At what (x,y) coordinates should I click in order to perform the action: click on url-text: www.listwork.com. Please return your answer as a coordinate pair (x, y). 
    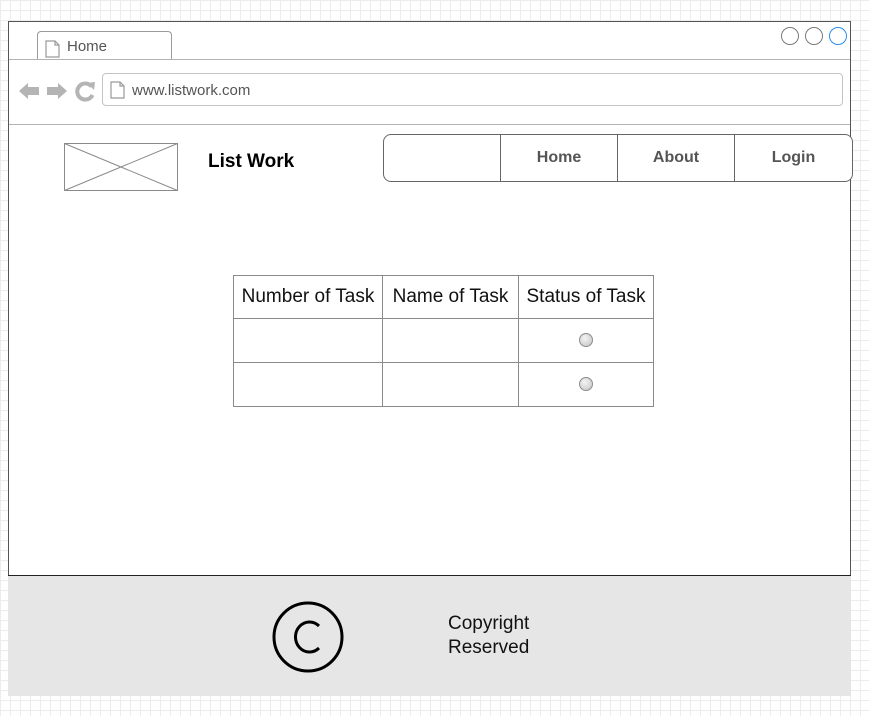
    Looking at the image, I should click on (191, 90).